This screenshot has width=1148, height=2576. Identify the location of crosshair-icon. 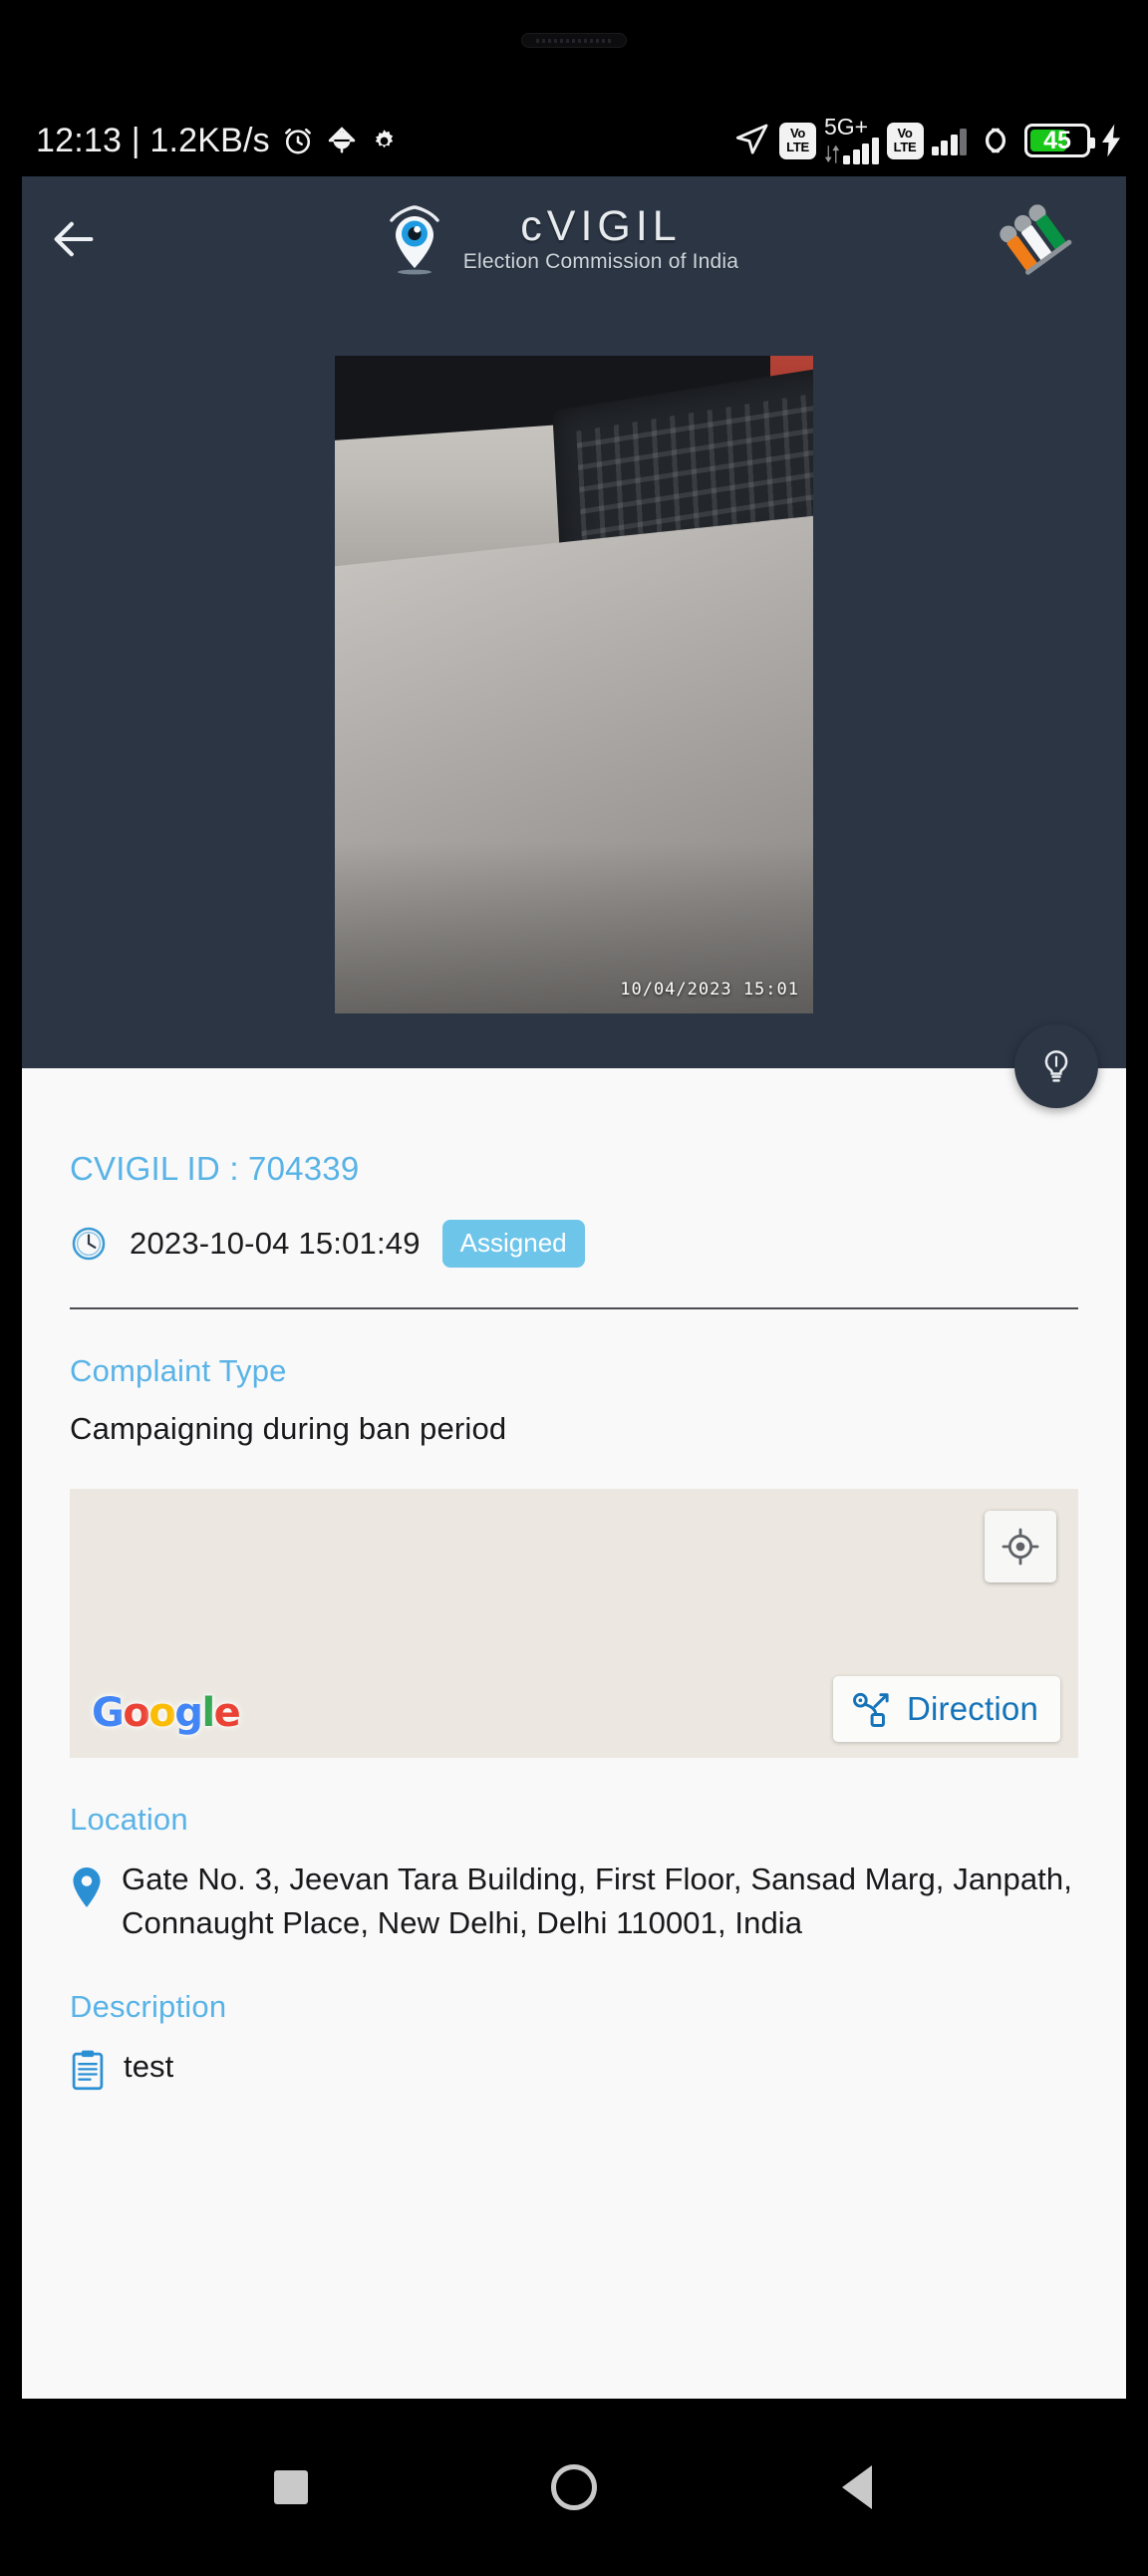
(1020, 1547).